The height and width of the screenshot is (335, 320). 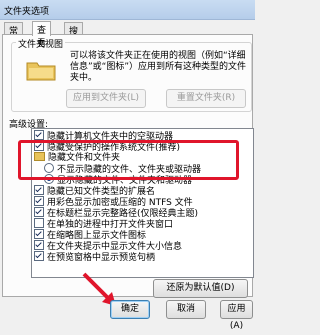 I want to click on cancel-button: 取消, so click(x=186, y=309).